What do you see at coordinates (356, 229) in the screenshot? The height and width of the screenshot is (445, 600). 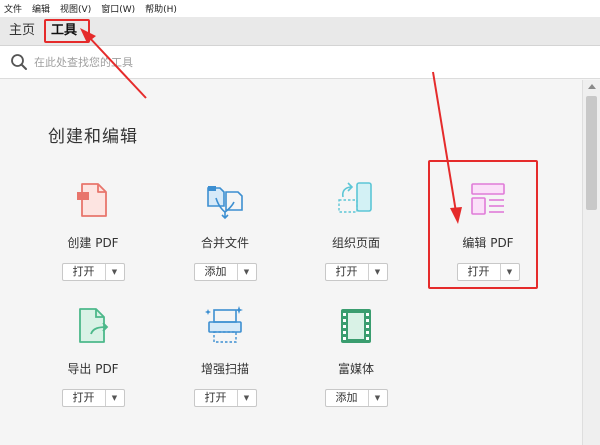 I see `tool-organize-pages: 组织页面 打开 ▼` at bounding box center [356, 229].